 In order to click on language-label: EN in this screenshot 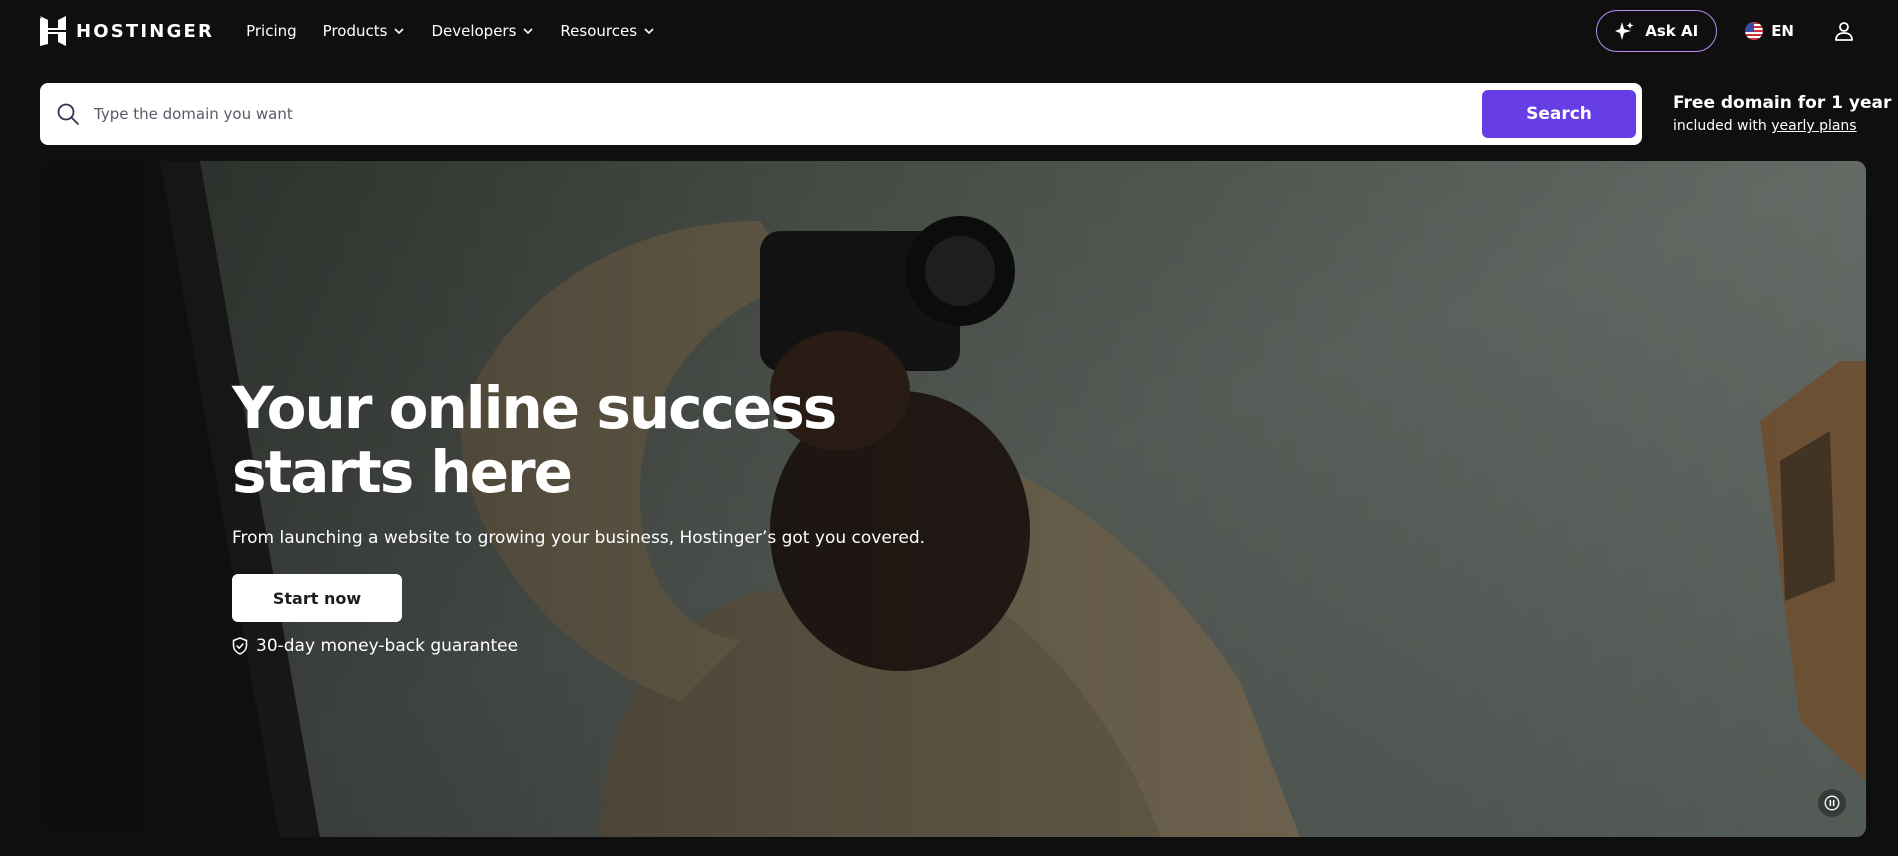, I will do `click(1782, 31)`.